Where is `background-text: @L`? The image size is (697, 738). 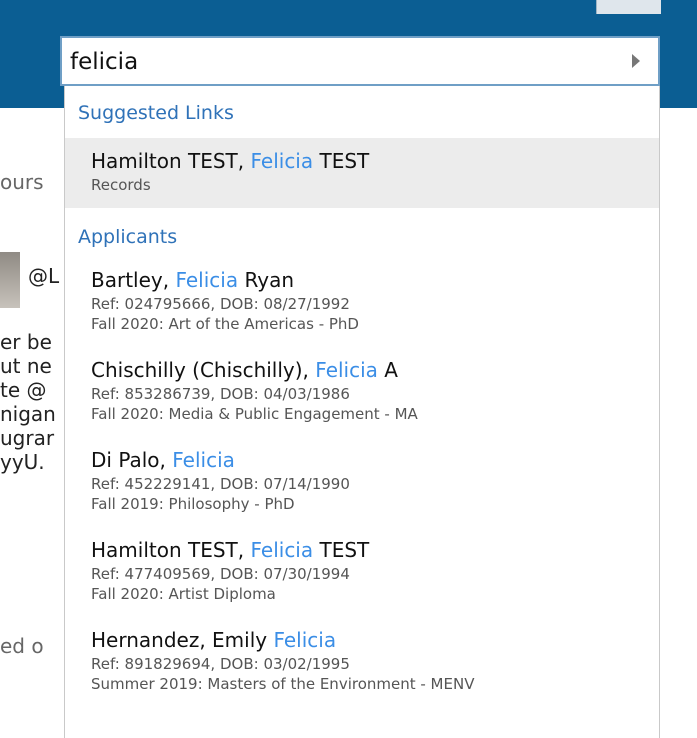 background-text: @L is located at coordinates (44, 276).